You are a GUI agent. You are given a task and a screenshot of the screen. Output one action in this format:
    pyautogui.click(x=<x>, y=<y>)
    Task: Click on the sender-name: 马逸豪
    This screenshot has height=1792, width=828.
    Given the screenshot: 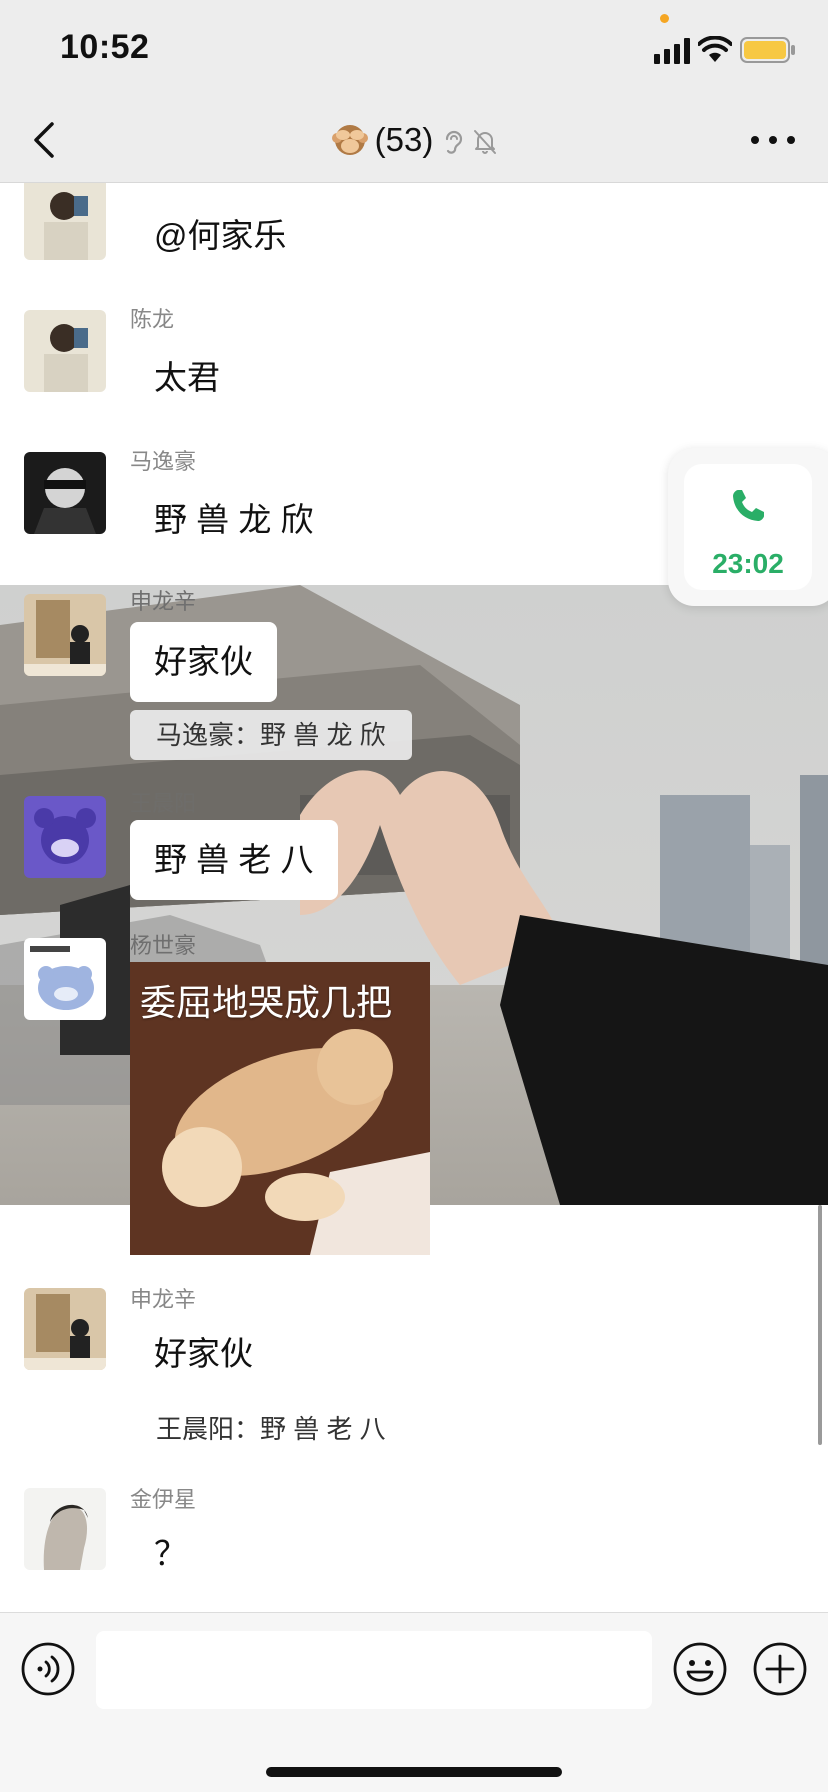 What is the action you would take?
    pyautogui.click(x=163, y=461)
    